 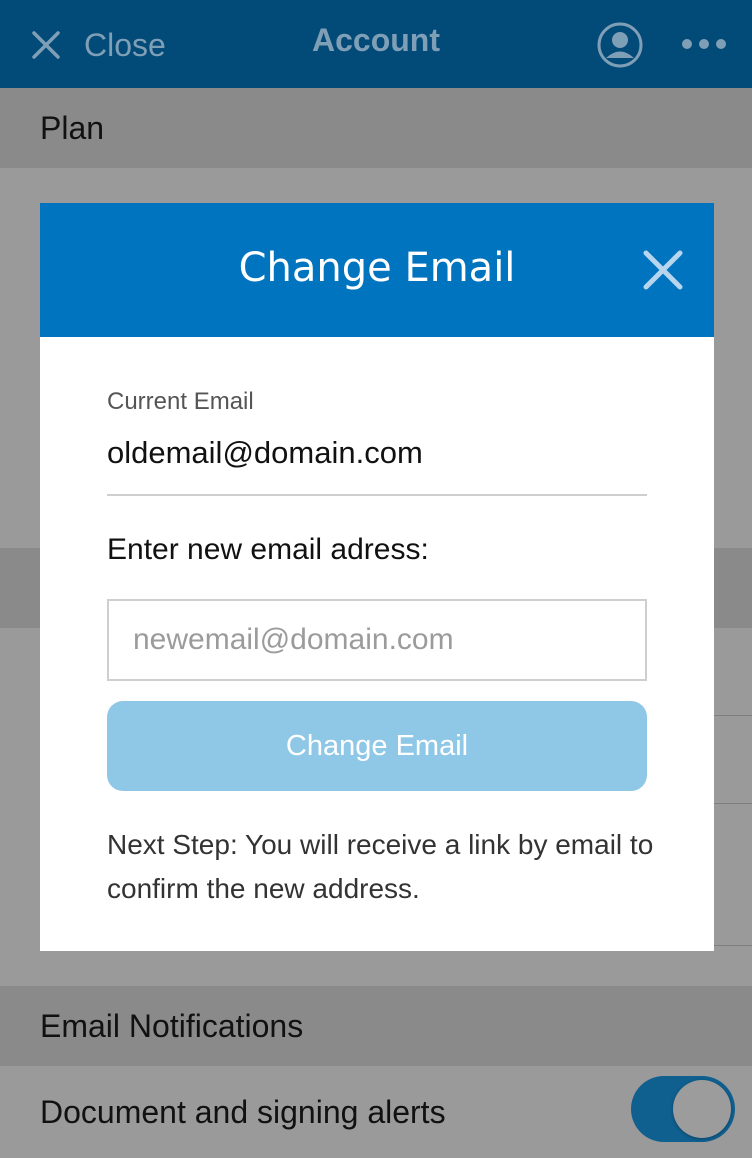 I want to click on current-email-value: oldemail@domain.com, so click(x=265, y=452).